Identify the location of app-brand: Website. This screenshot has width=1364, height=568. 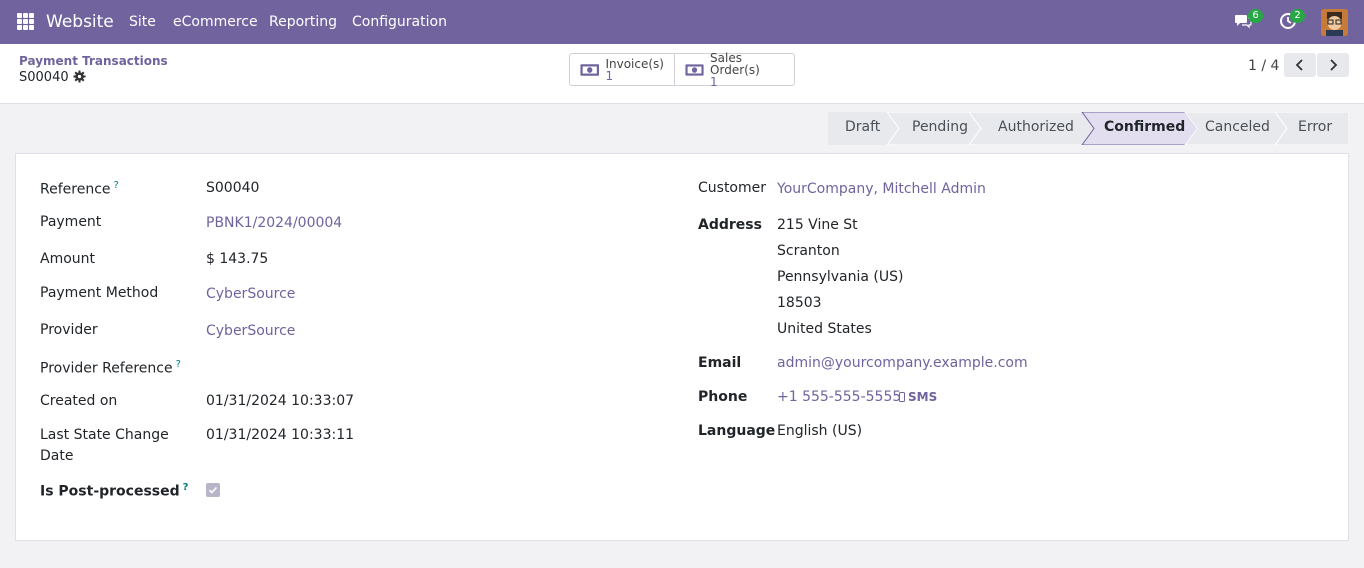
(80, 22).